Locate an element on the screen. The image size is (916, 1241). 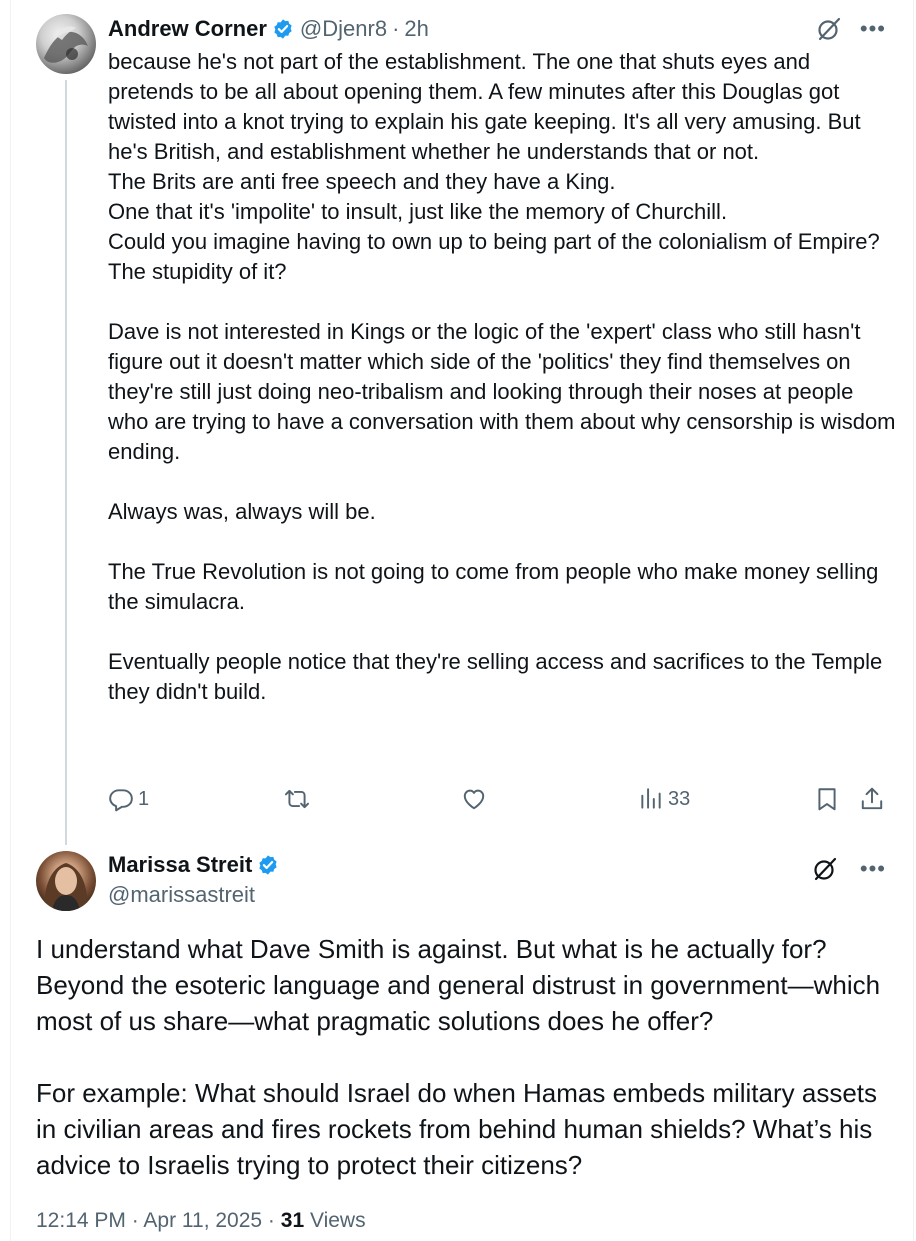
main-header: Marissa Streit @marissastreit is located at coordinates (196, 880).